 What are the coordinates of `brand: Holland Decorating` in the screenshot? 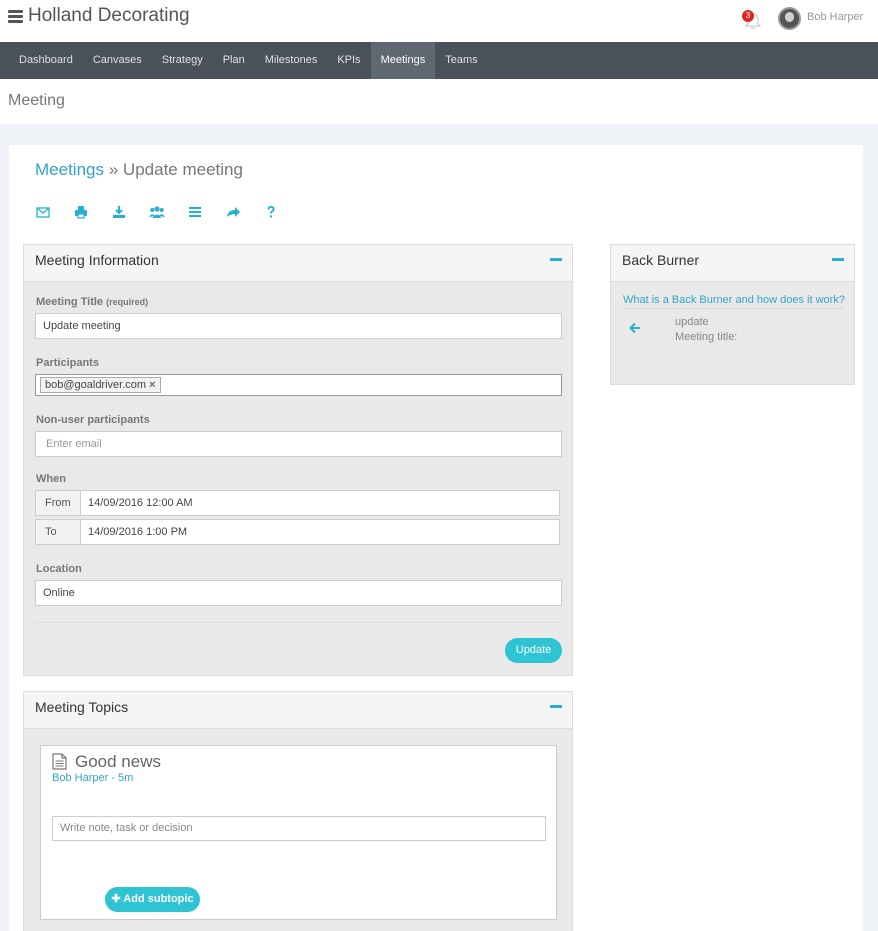 It's located at (99, 16).